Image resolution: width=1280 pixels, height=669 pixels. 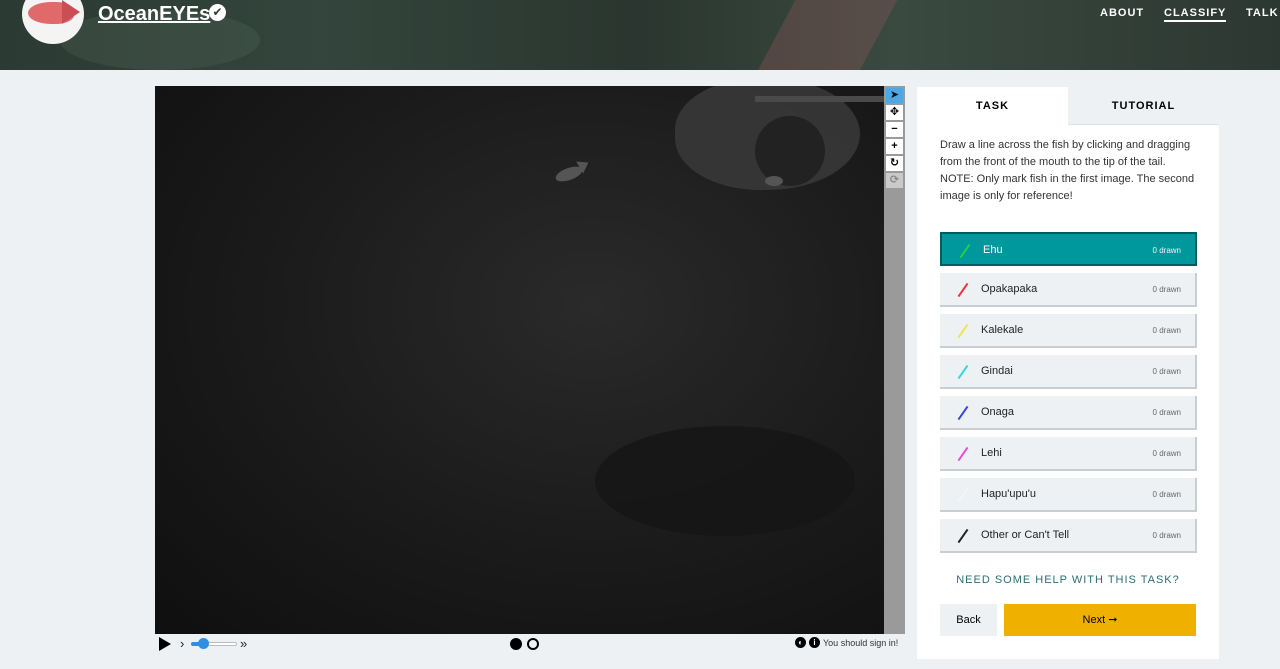 I want to click on tab-task: TASK, so click(x=992, y=106).